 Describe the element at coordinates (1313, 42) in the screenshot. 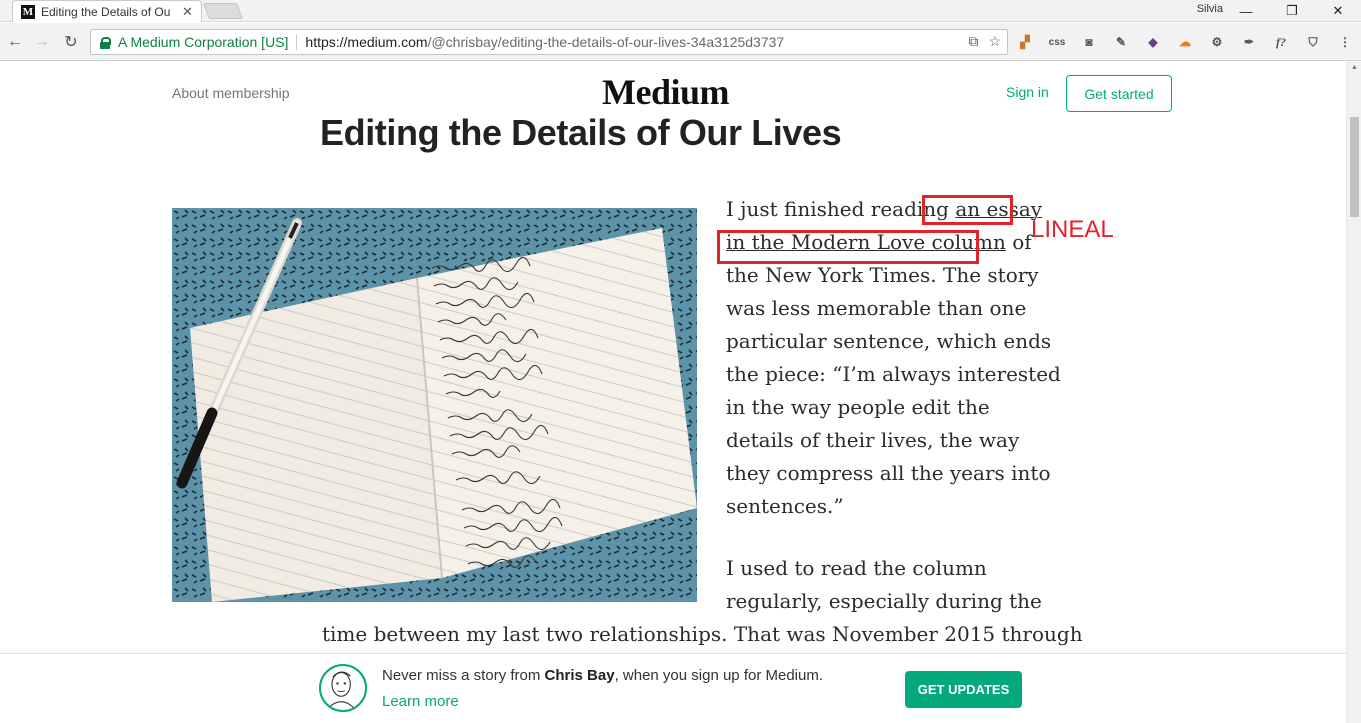

I see `shield-icon: ⛉` at that location.